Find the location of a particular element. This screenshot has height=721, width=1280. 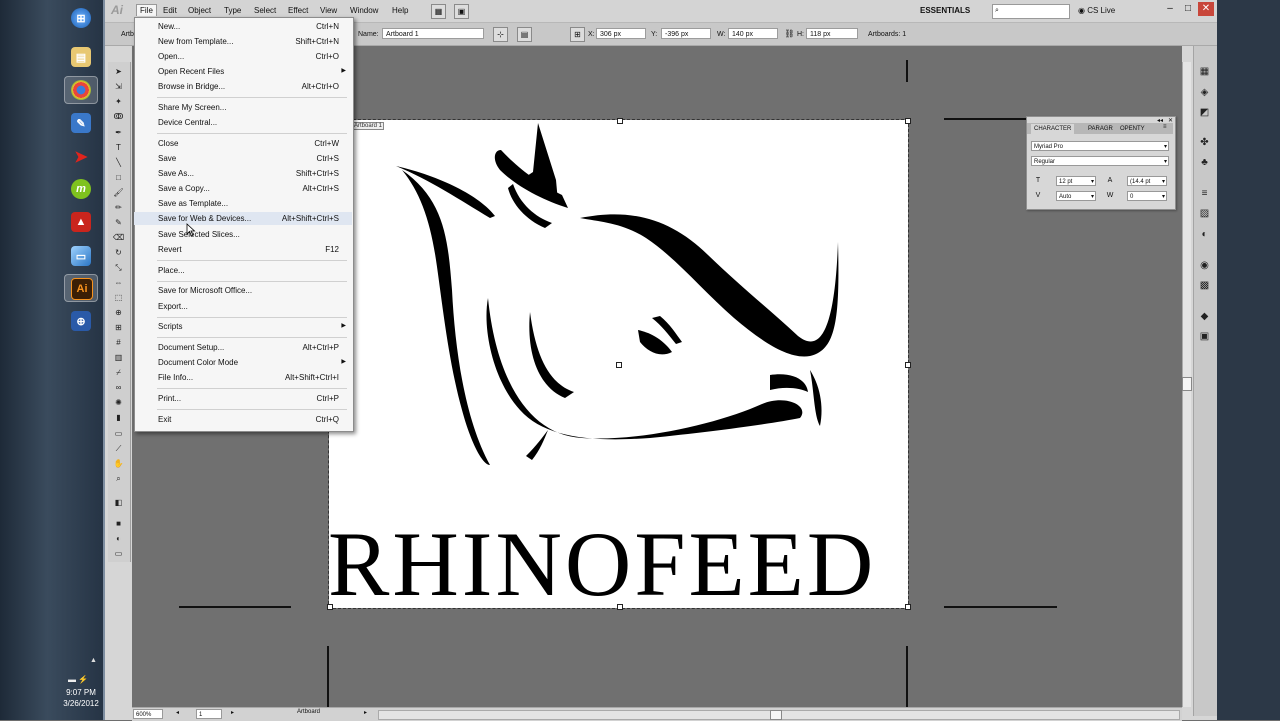

stroke-icon: ≡ is located at coordinates (1204, 194).